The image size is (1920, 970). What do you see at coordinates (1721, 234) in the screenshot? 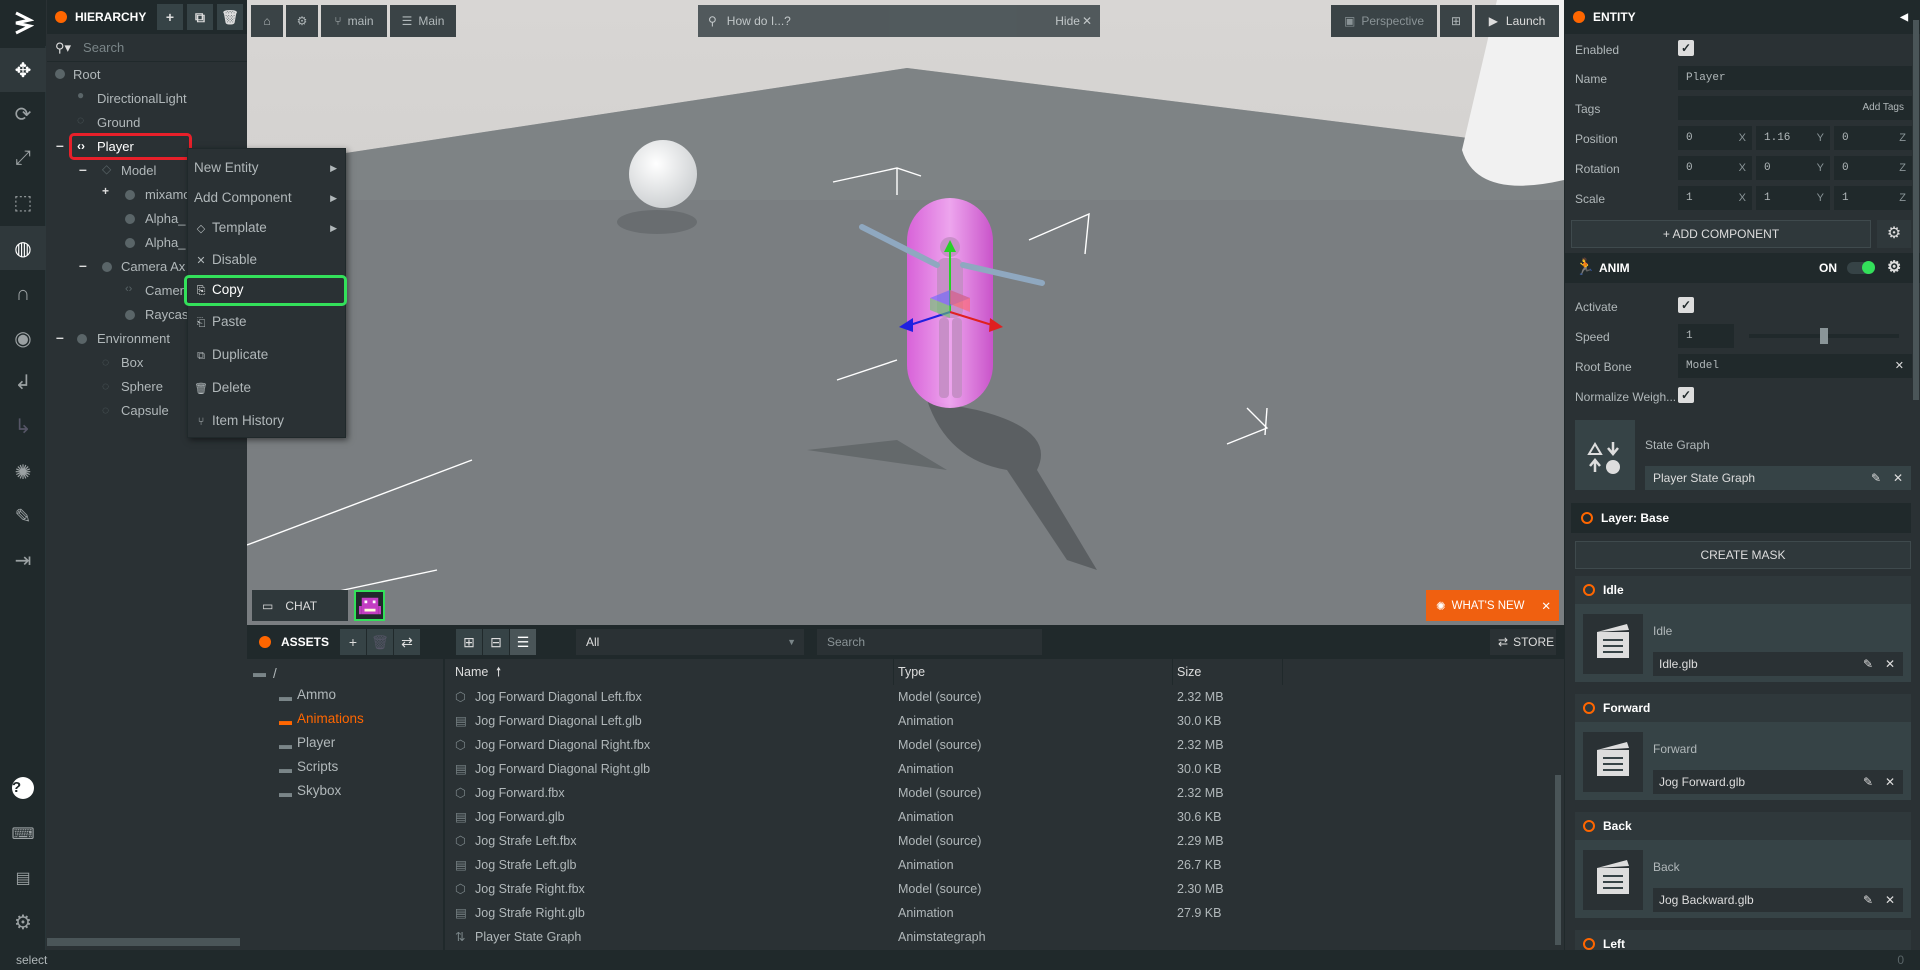
I see `add-component-button: + ADD COMPONENT` at bounding box center [1721, 234].